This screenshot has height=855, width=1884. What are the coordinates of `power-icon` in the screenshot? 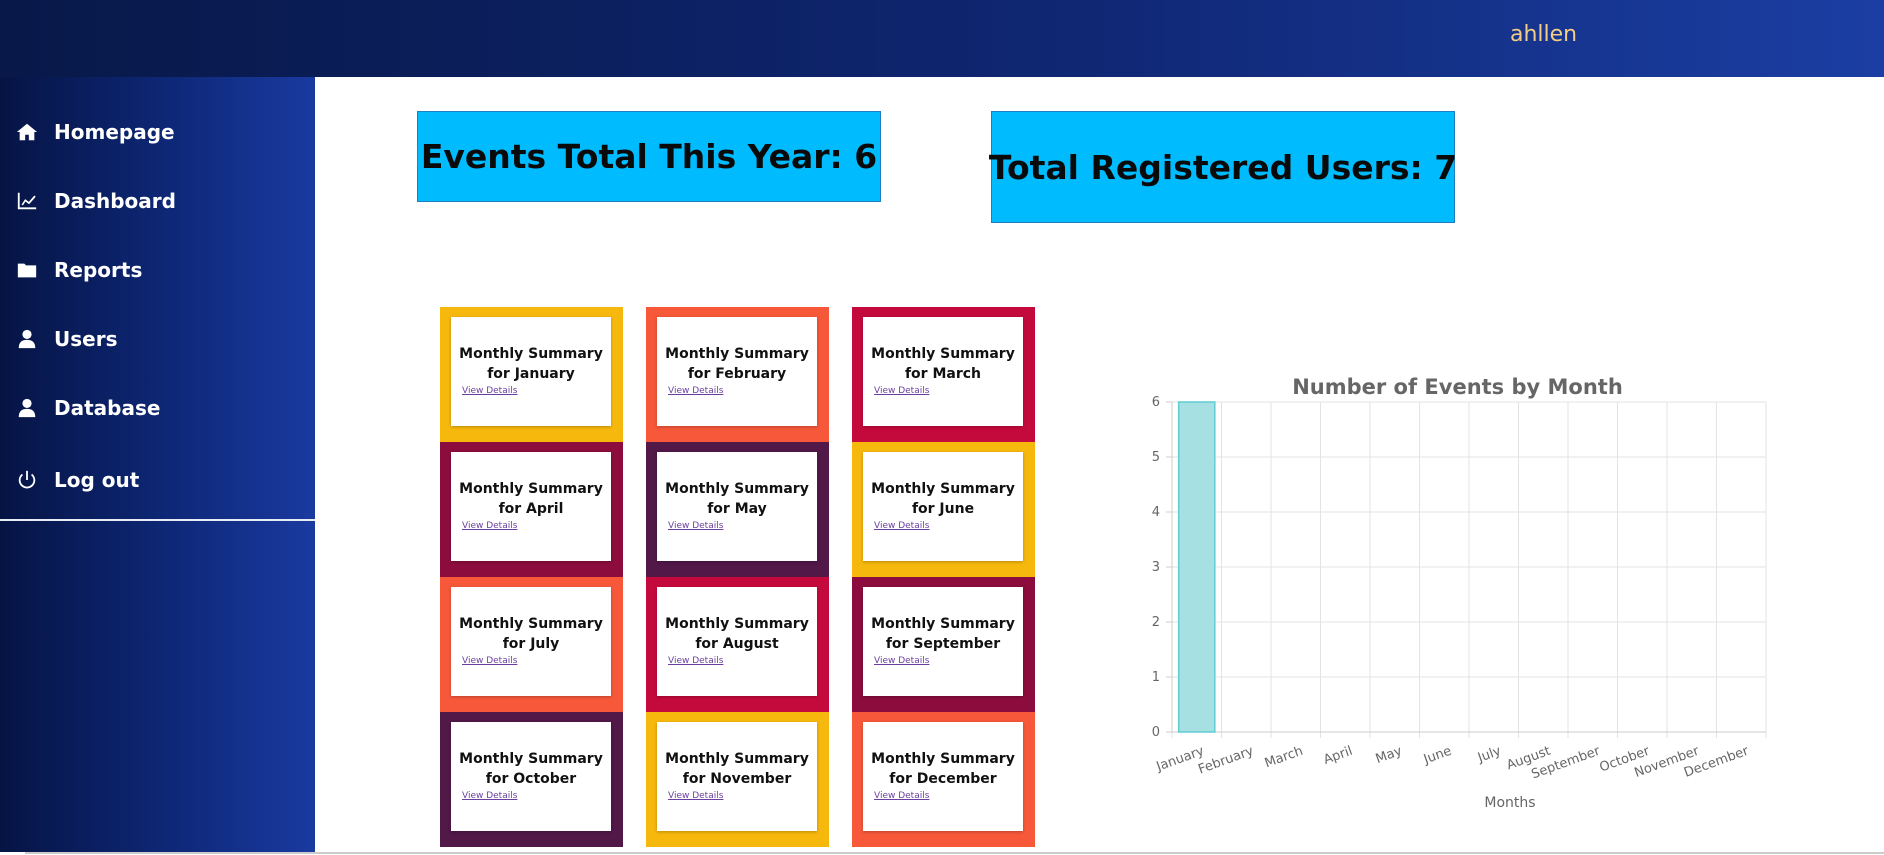 It's located at (27, 479).